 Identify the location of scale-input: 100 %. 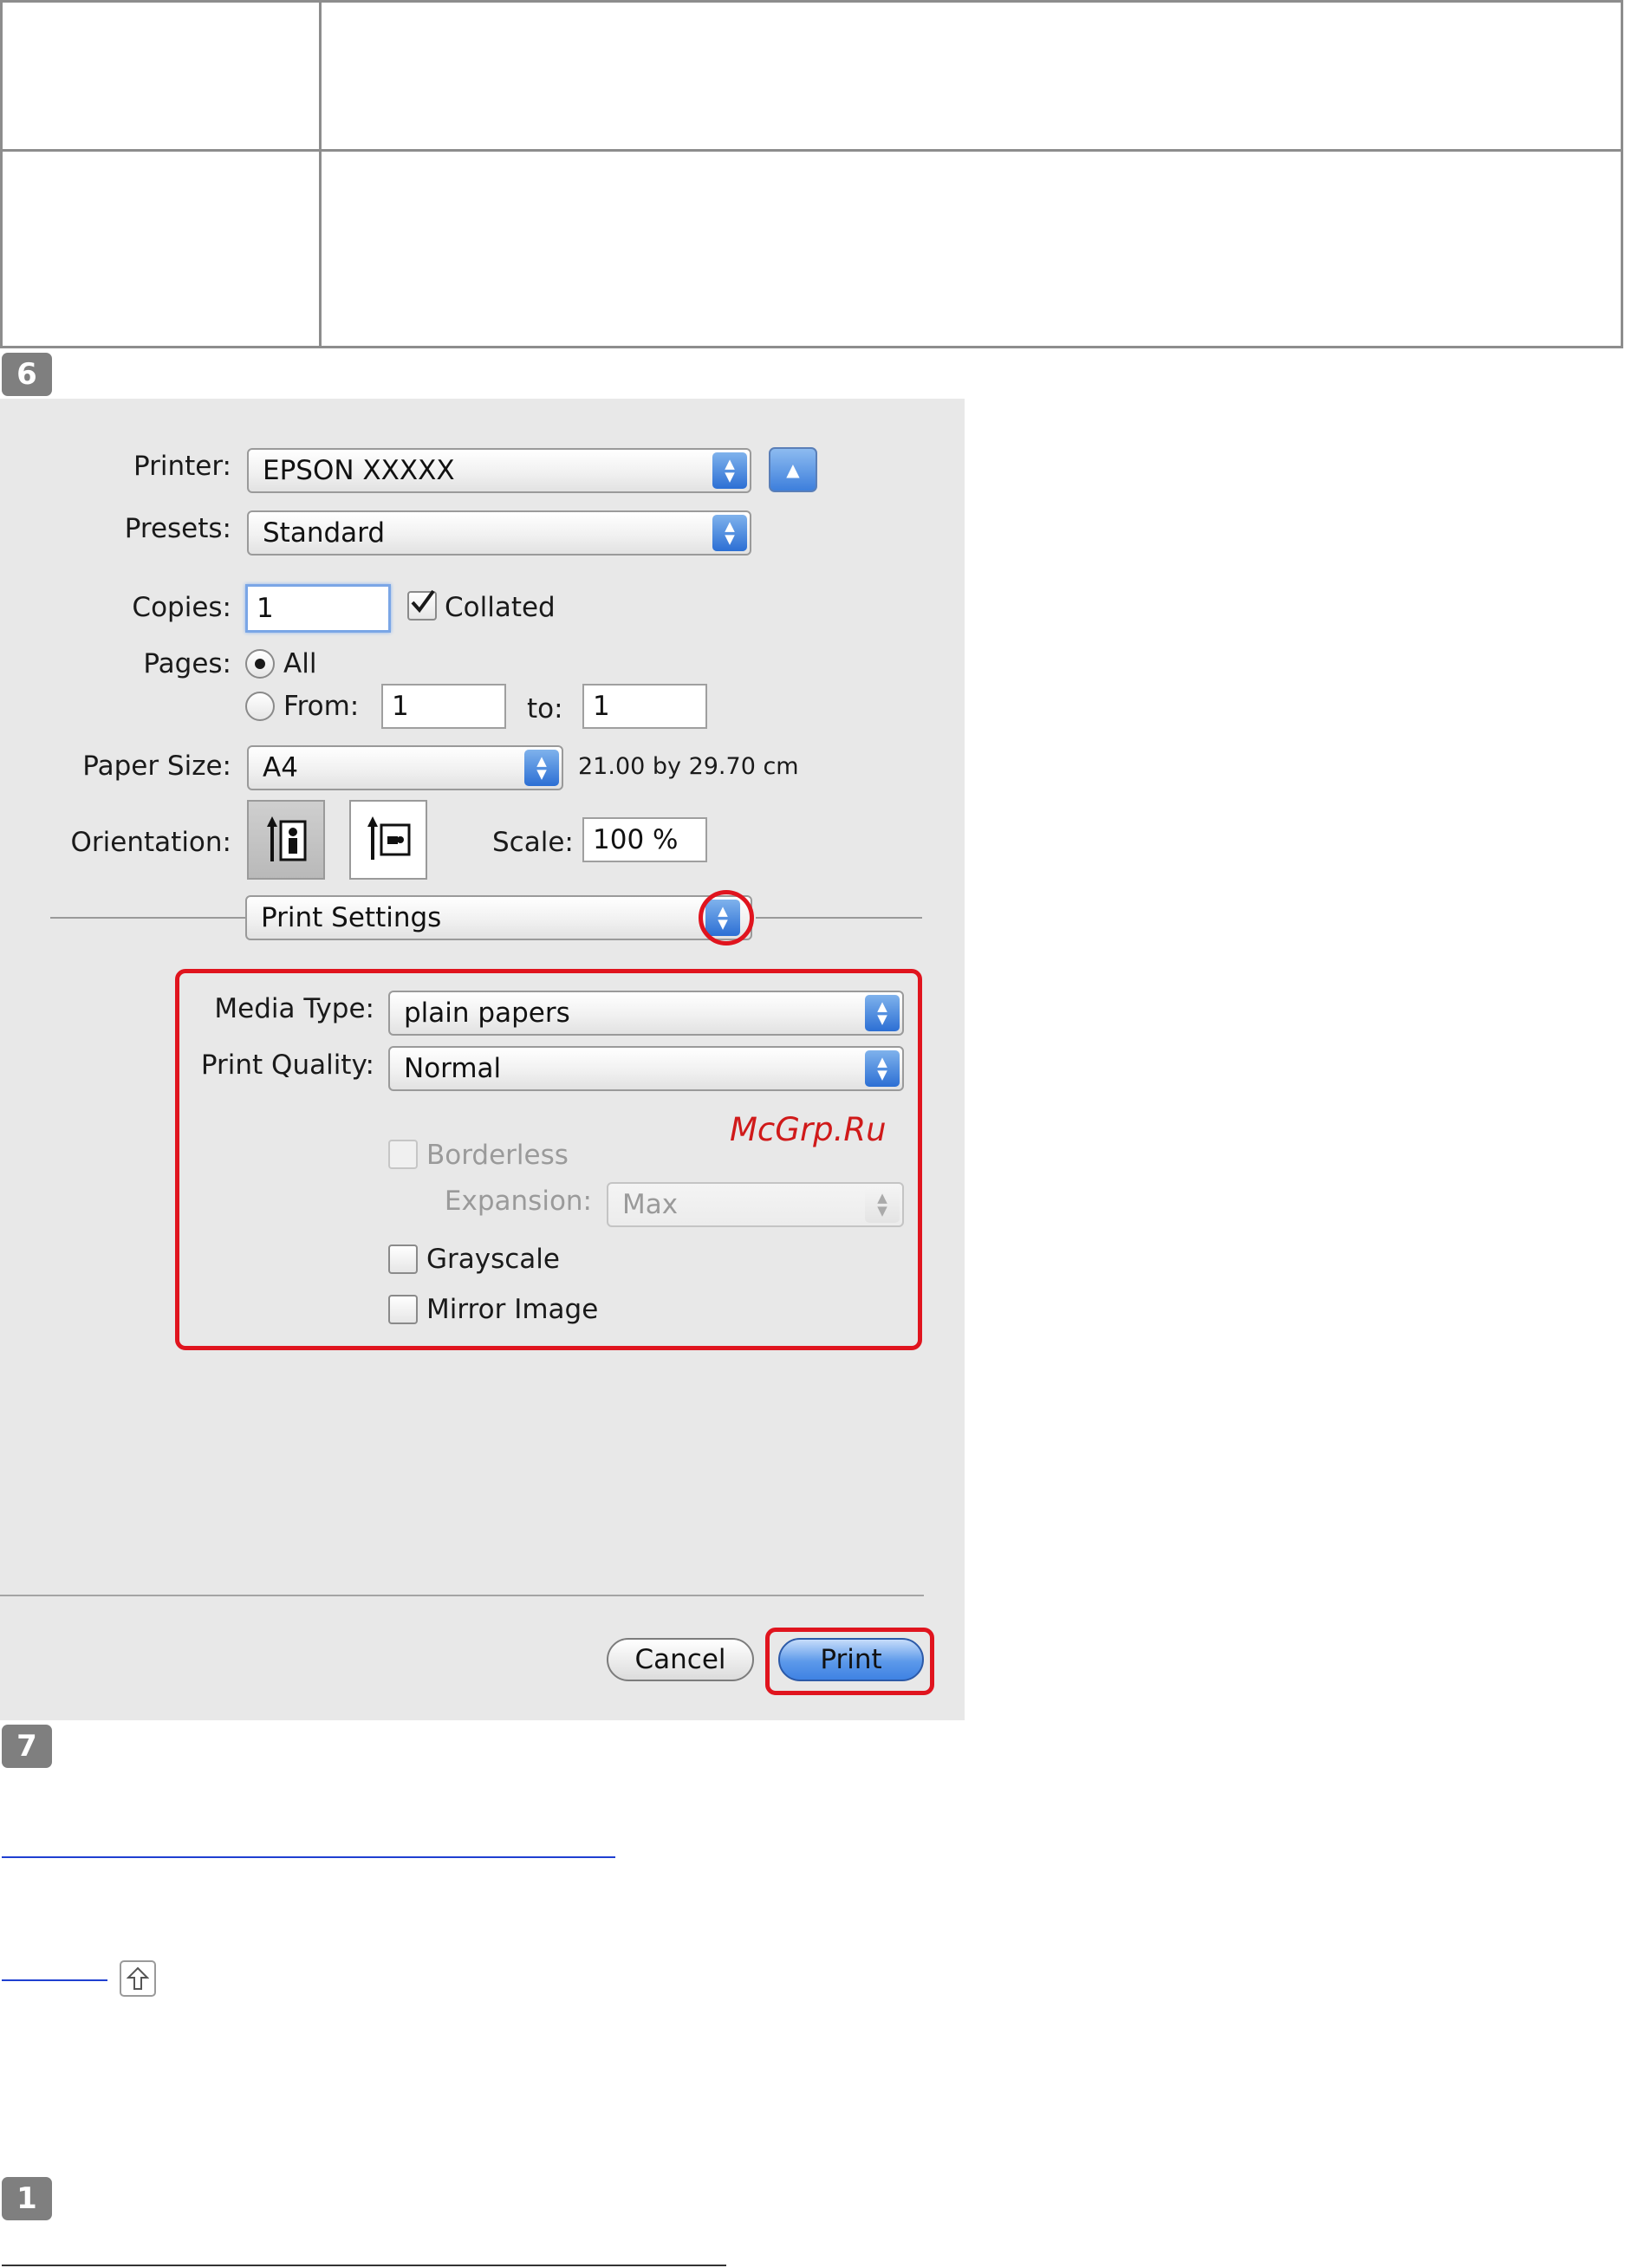
(644, 839).